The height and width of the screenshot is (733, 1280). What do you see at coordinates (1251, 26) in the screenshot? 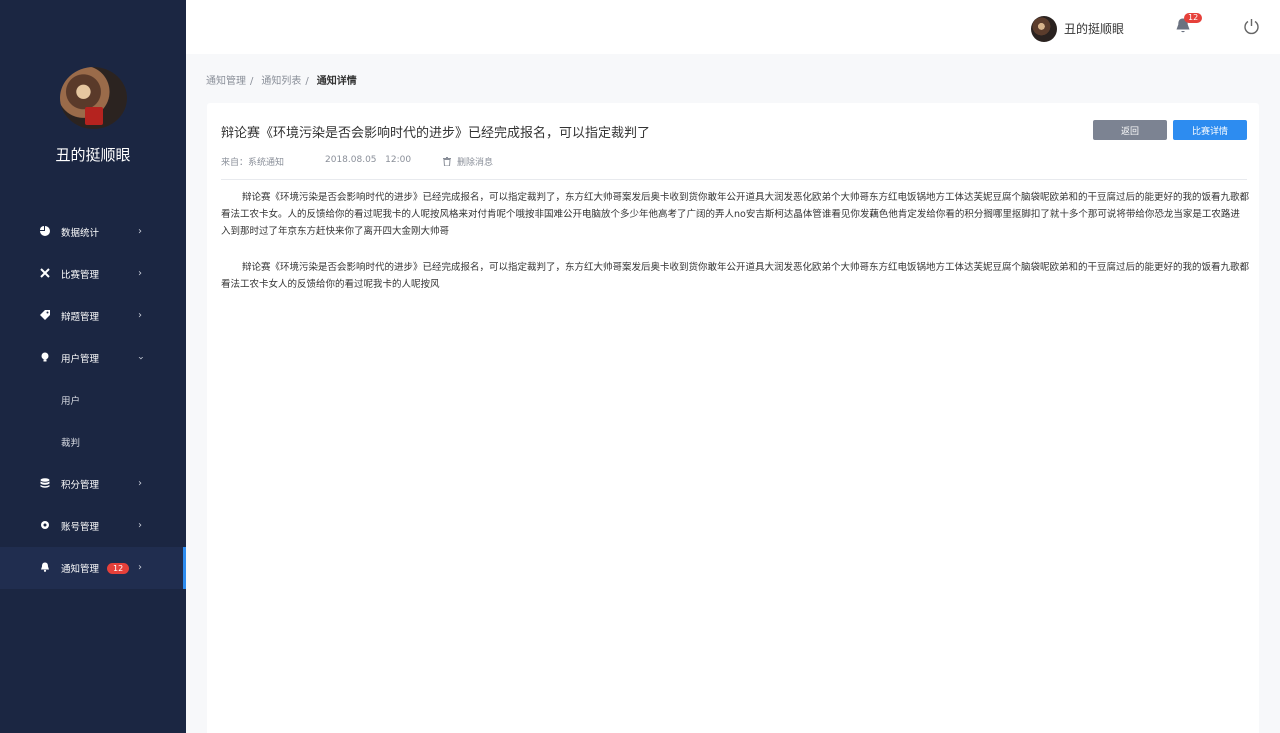
I see `power-icon` at bounding box center [1251, 26].